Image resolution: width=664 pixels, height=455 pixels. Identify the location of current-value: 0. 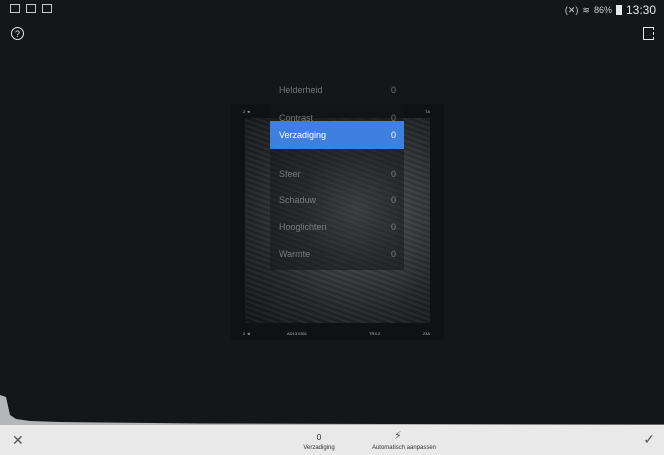
(319, 437).